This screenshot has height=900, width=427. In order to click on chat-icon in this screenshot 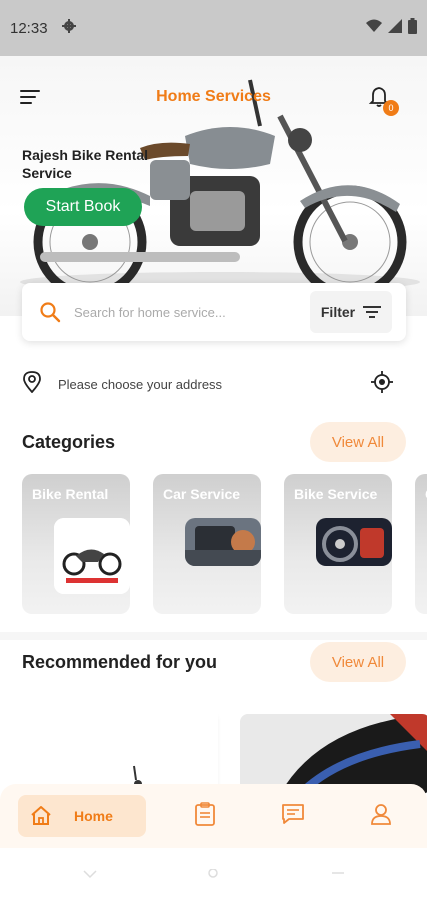, I will do `click(293, 816)`.